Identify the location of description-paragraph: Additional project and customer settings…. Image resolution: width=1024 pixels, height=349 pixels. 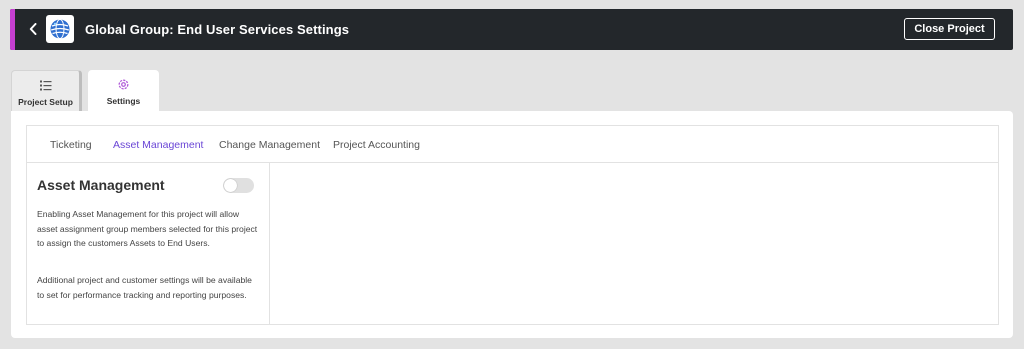
(144, 287).